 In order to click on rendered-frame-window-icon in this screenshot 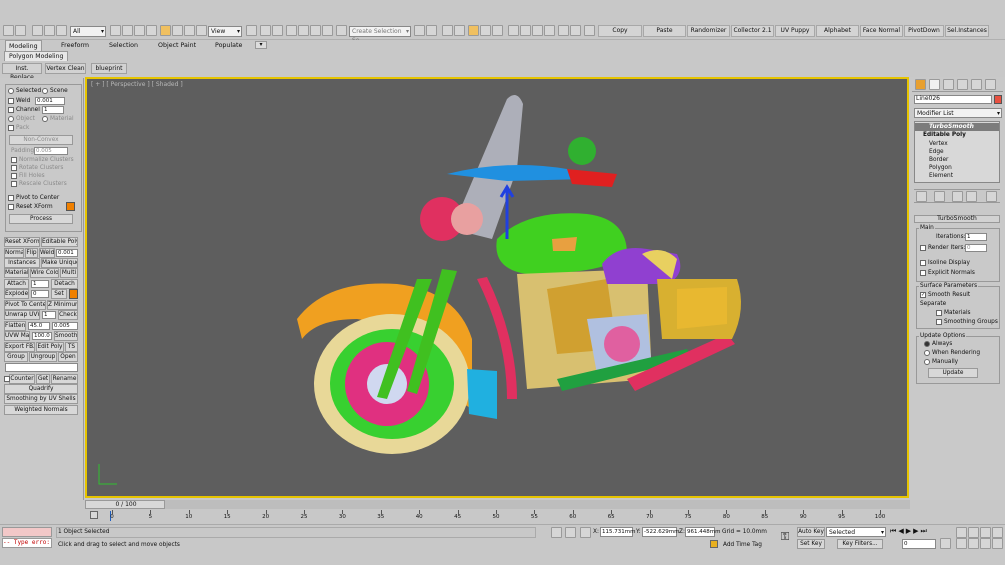, I will do `click(537, 30)`.